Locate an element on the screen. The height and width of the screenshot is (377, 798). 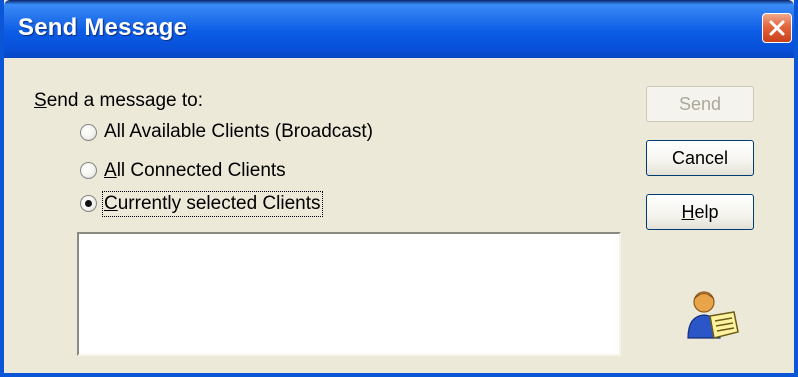
user-message-icon is located at coordinates (713, 315).